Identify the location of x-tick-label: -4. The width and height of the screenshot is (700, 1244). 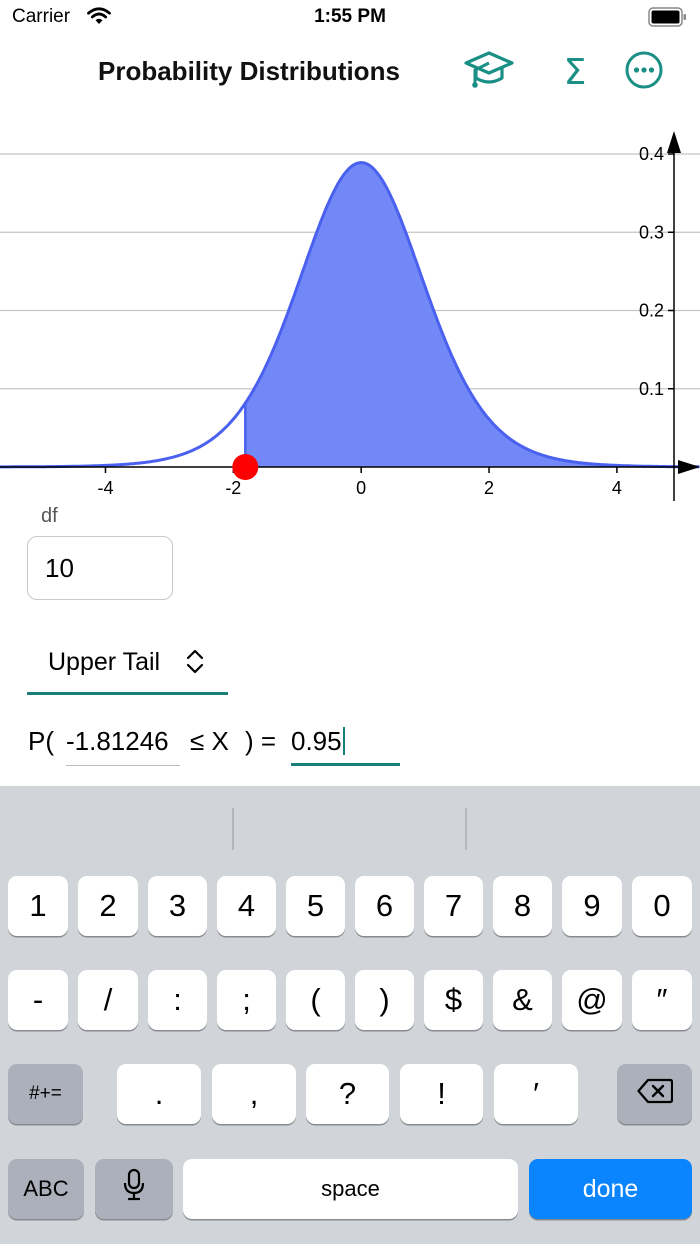
(105, 488).